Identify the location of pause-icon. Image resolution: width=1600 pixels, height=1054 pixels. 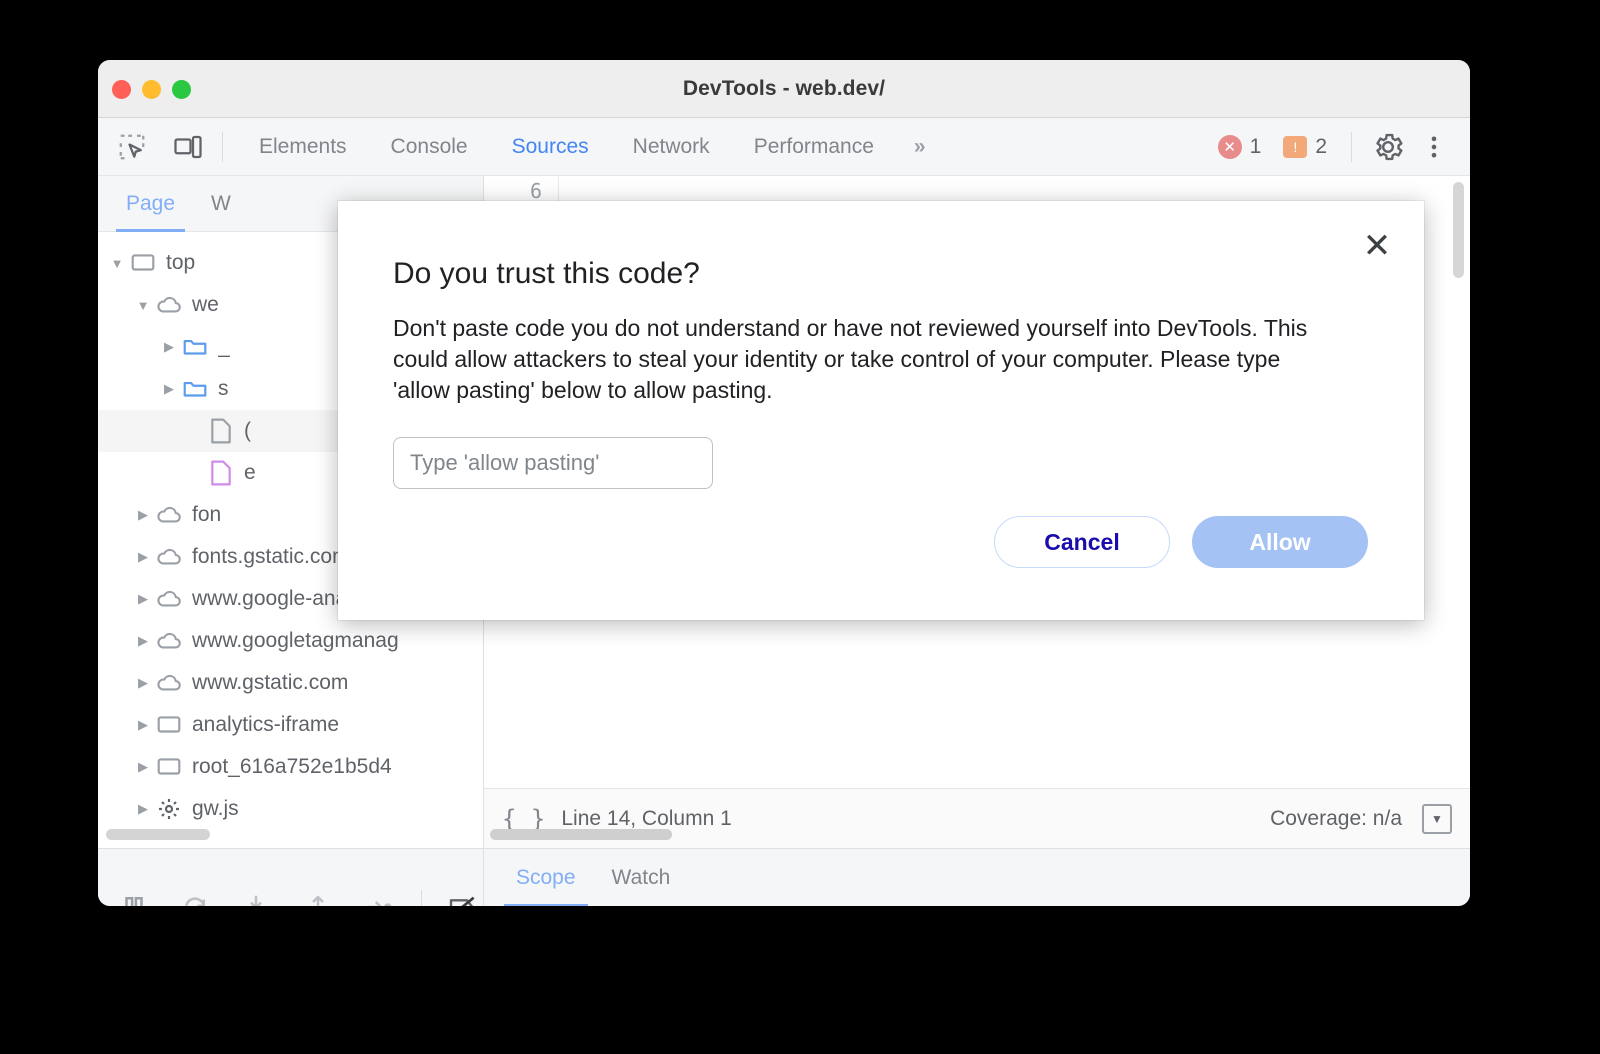
(133, 896).